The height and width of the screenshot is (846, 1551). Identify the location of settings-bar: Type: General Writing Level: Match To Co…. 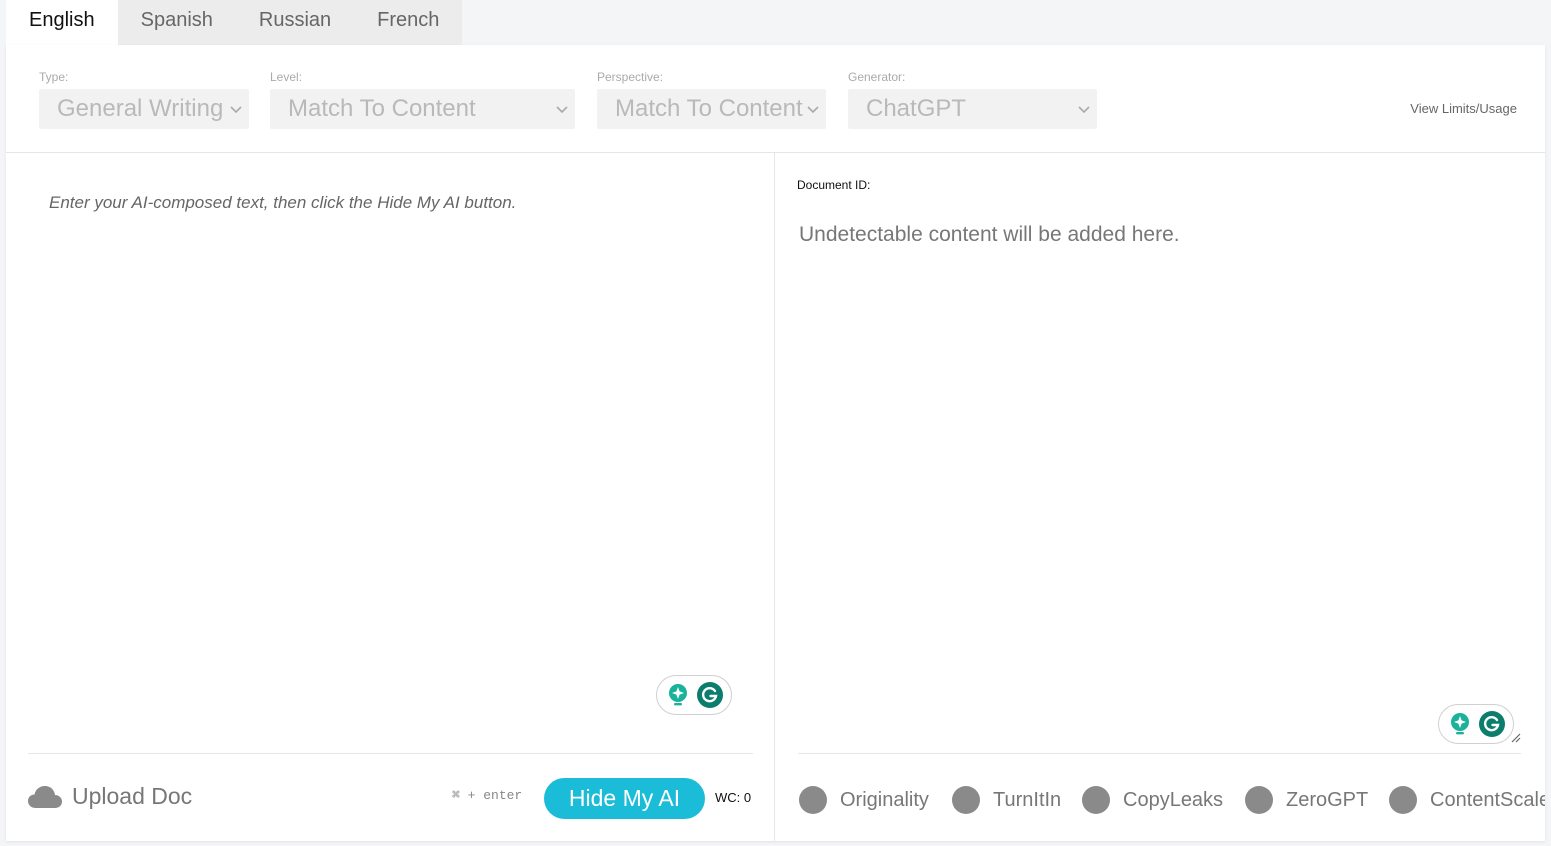
(775, 99).